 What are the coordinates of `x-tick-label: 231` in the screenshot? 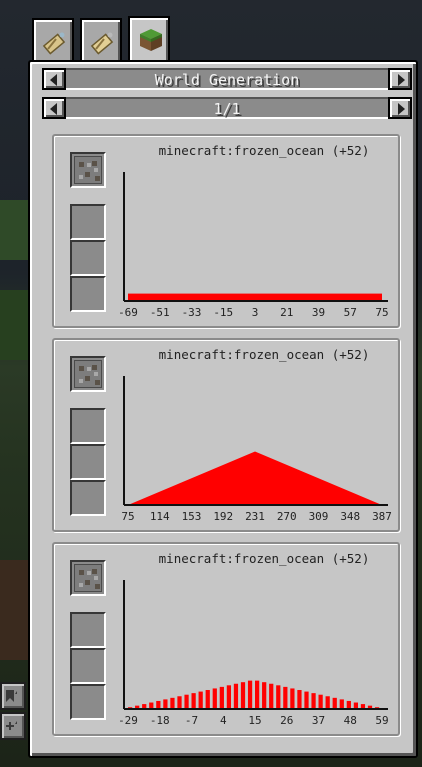 It's located at (255, 516).